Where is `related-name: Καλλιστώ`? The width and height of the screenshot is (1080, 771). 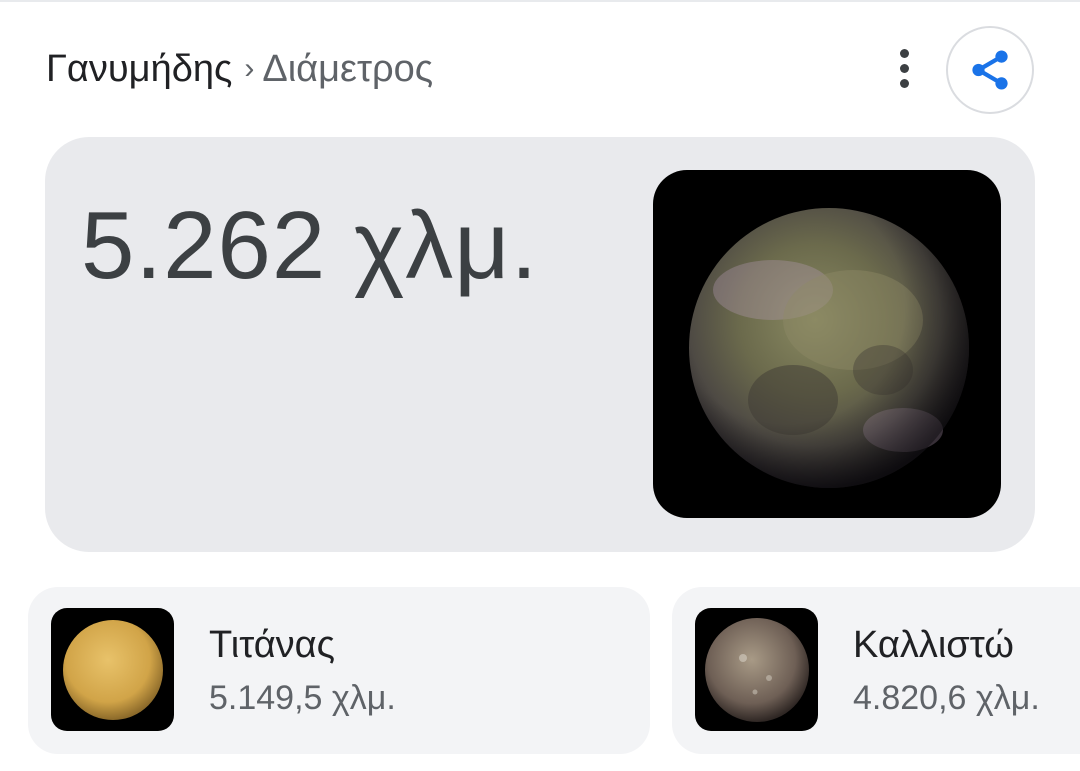 related-name: Καλλιστώ is located at coordinates (933, 645).